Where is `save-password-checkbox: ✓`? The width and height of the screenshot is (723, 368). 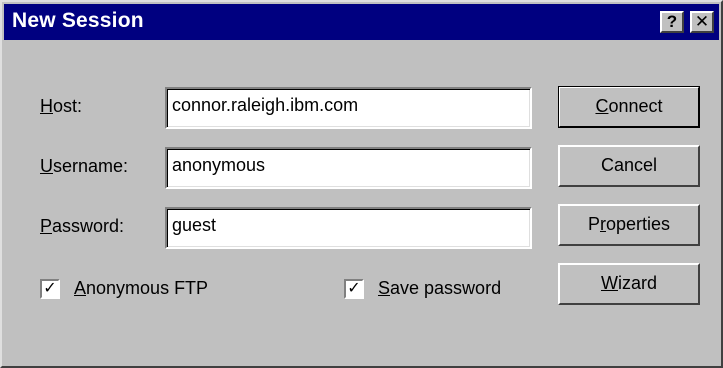
save-password-checkbox: ✓ is located at coordinates (354, 289).